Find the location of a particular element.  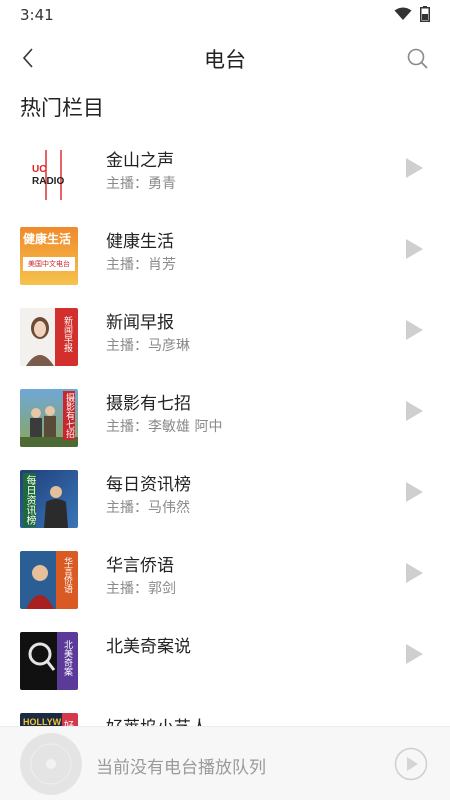

play-circle-icon is located at coordinates (411, 764).